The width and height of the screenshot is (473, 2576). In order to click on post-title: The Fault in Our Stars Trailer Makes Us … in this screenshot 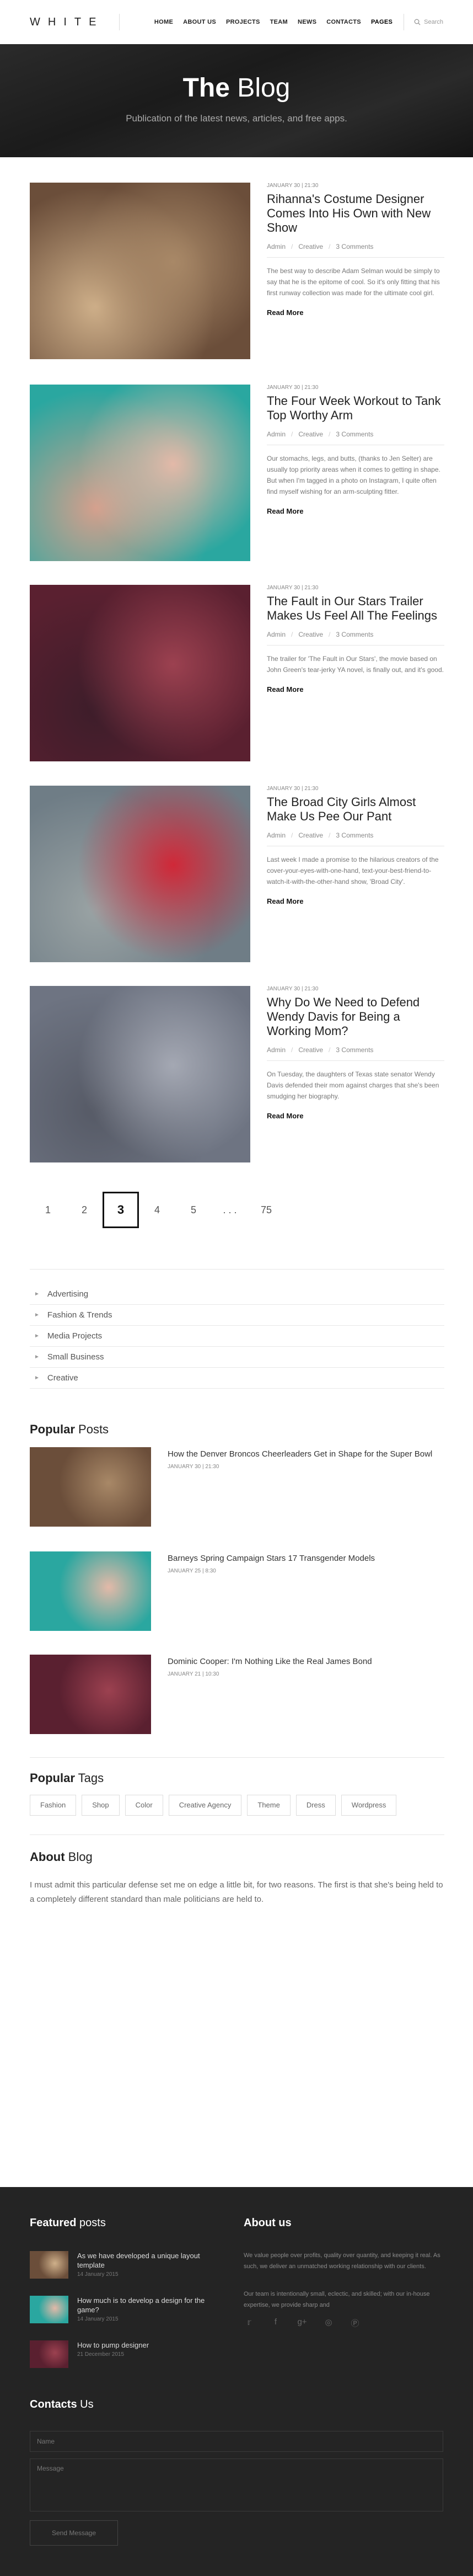, I will do `click(355, 608)`.